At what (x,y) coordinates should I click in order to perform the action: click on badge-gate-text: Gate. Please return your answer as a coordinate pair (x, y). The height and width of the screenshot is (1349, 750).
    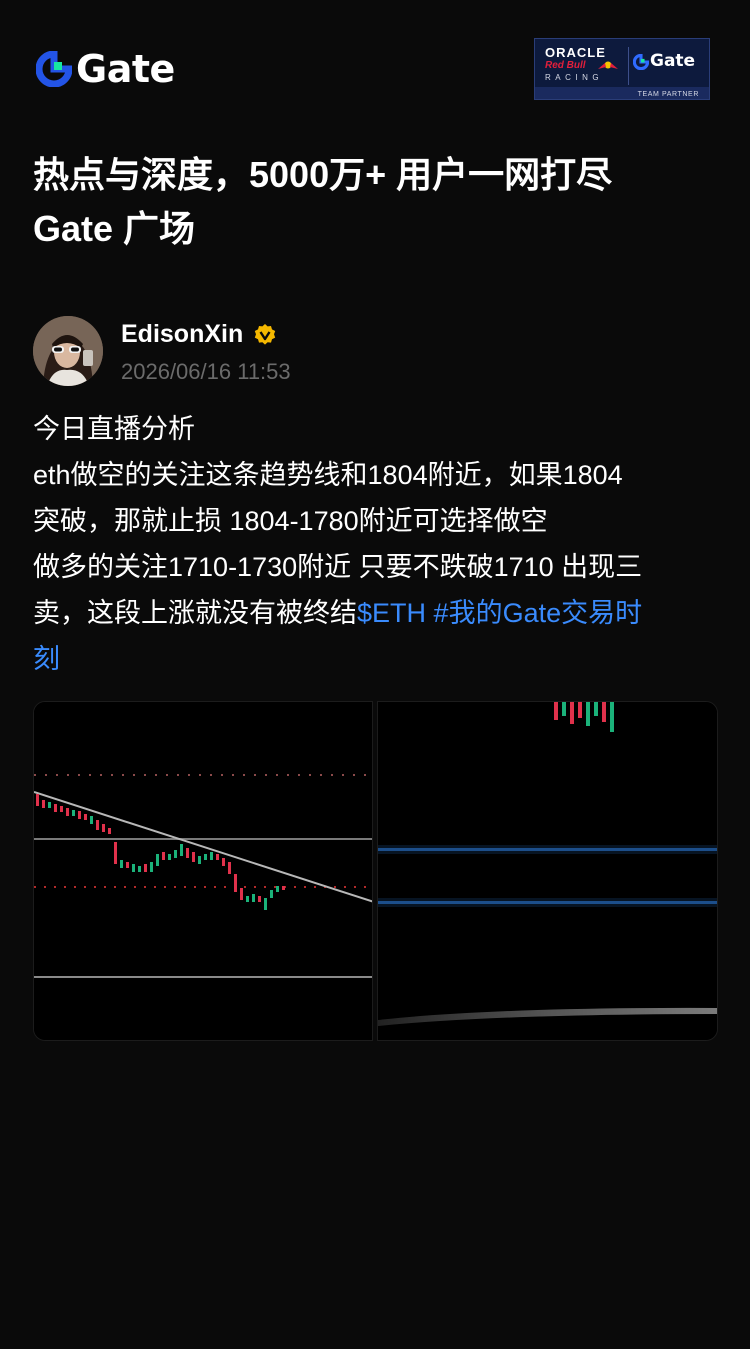
    Looking at the image, I should click on (673, 61).